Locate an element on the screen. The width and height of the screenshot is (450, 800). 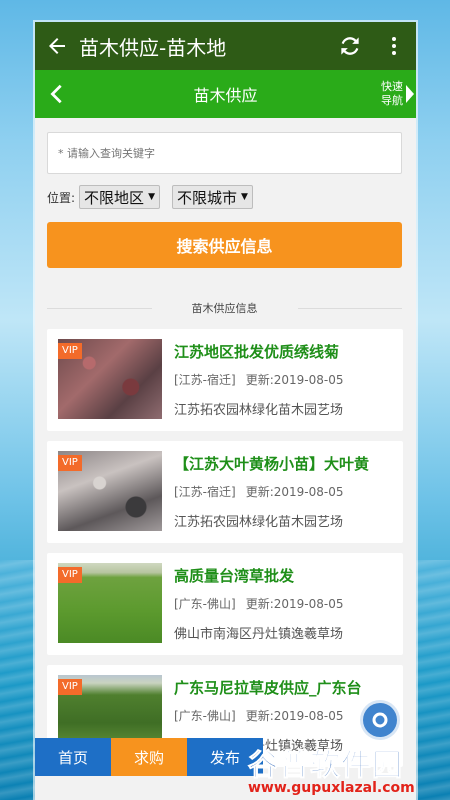
item-title: 广东马尼拉草皮供应_广东台 is located at coordinates (268, 688).